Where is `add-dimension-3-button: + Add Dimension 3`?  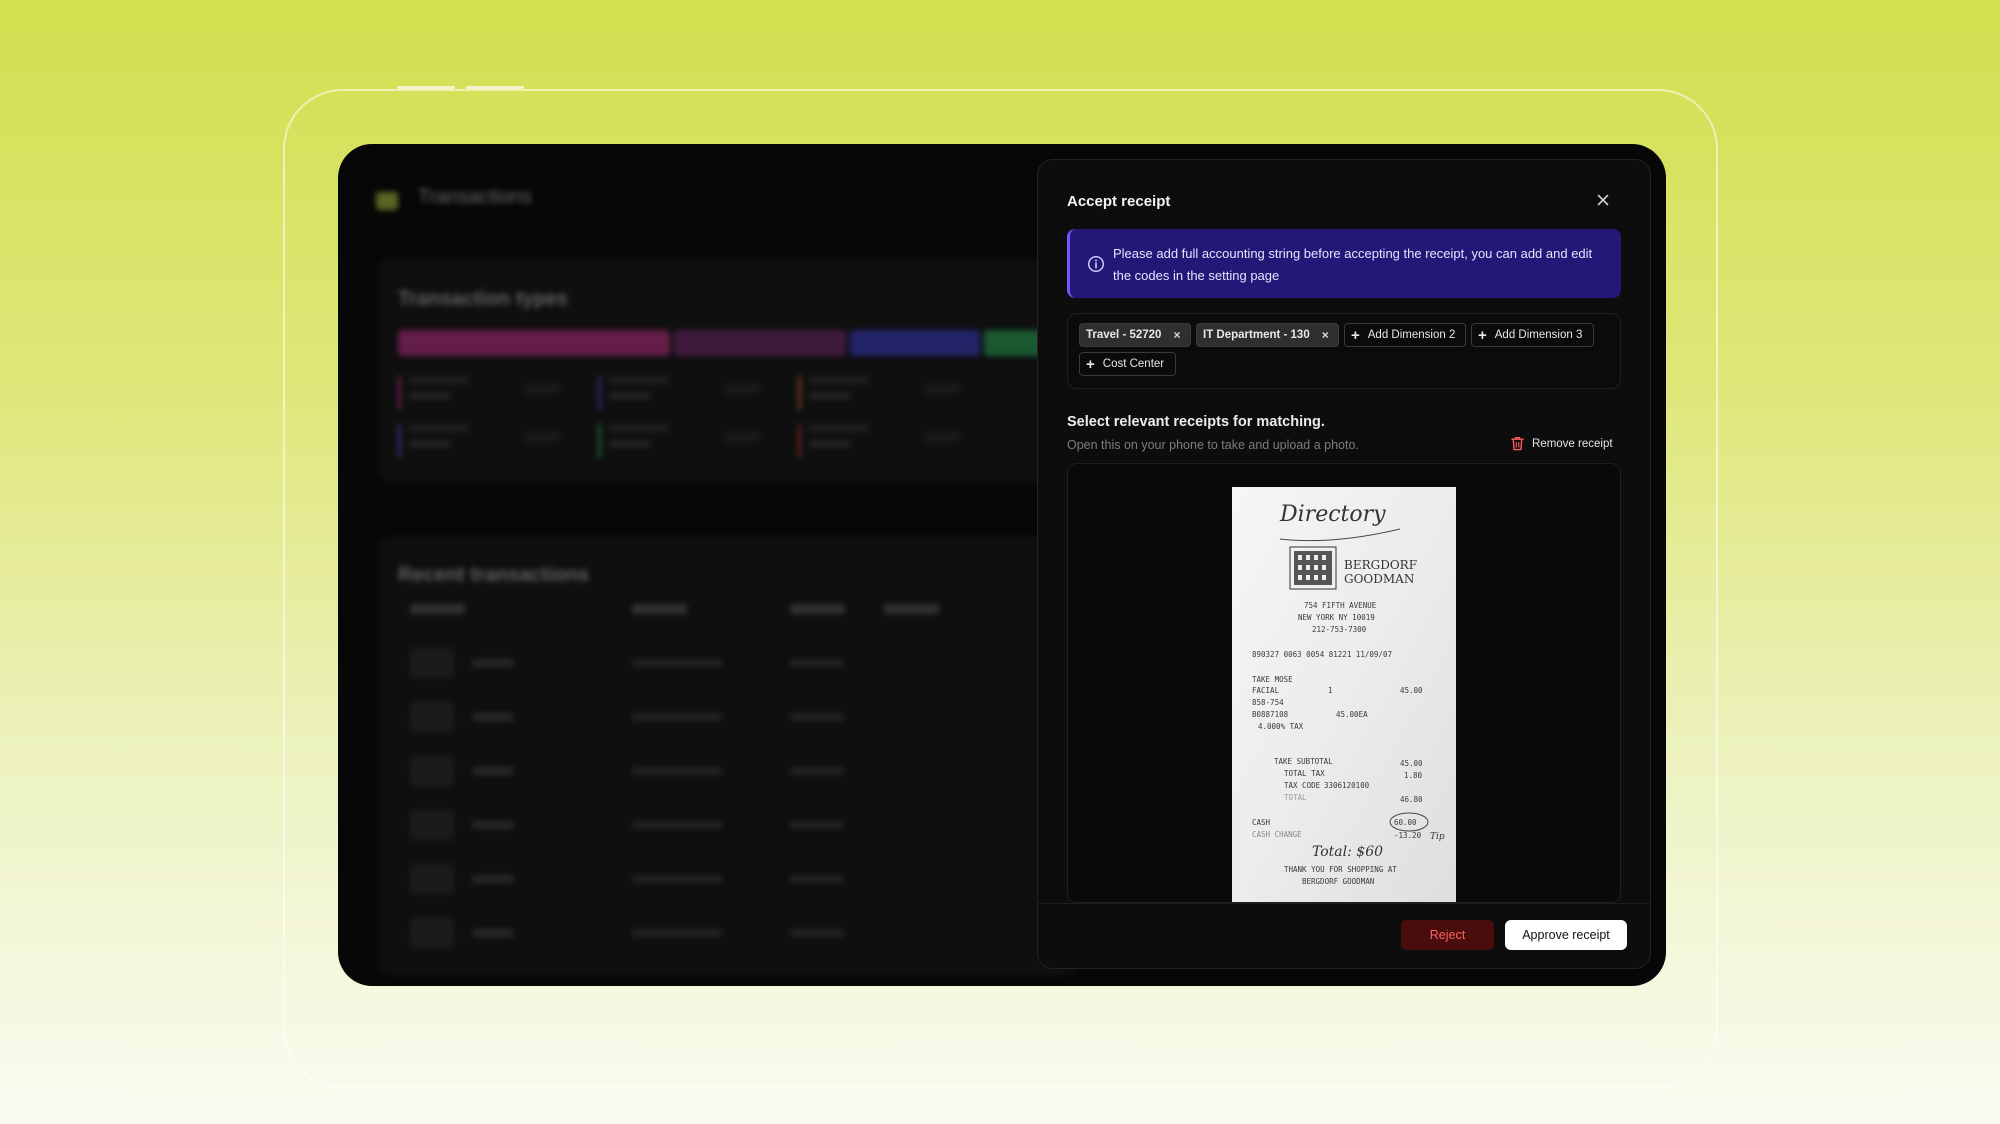
add-dimension-3-button: + Add Dimension 3 is located at coordinates (1532, 335).